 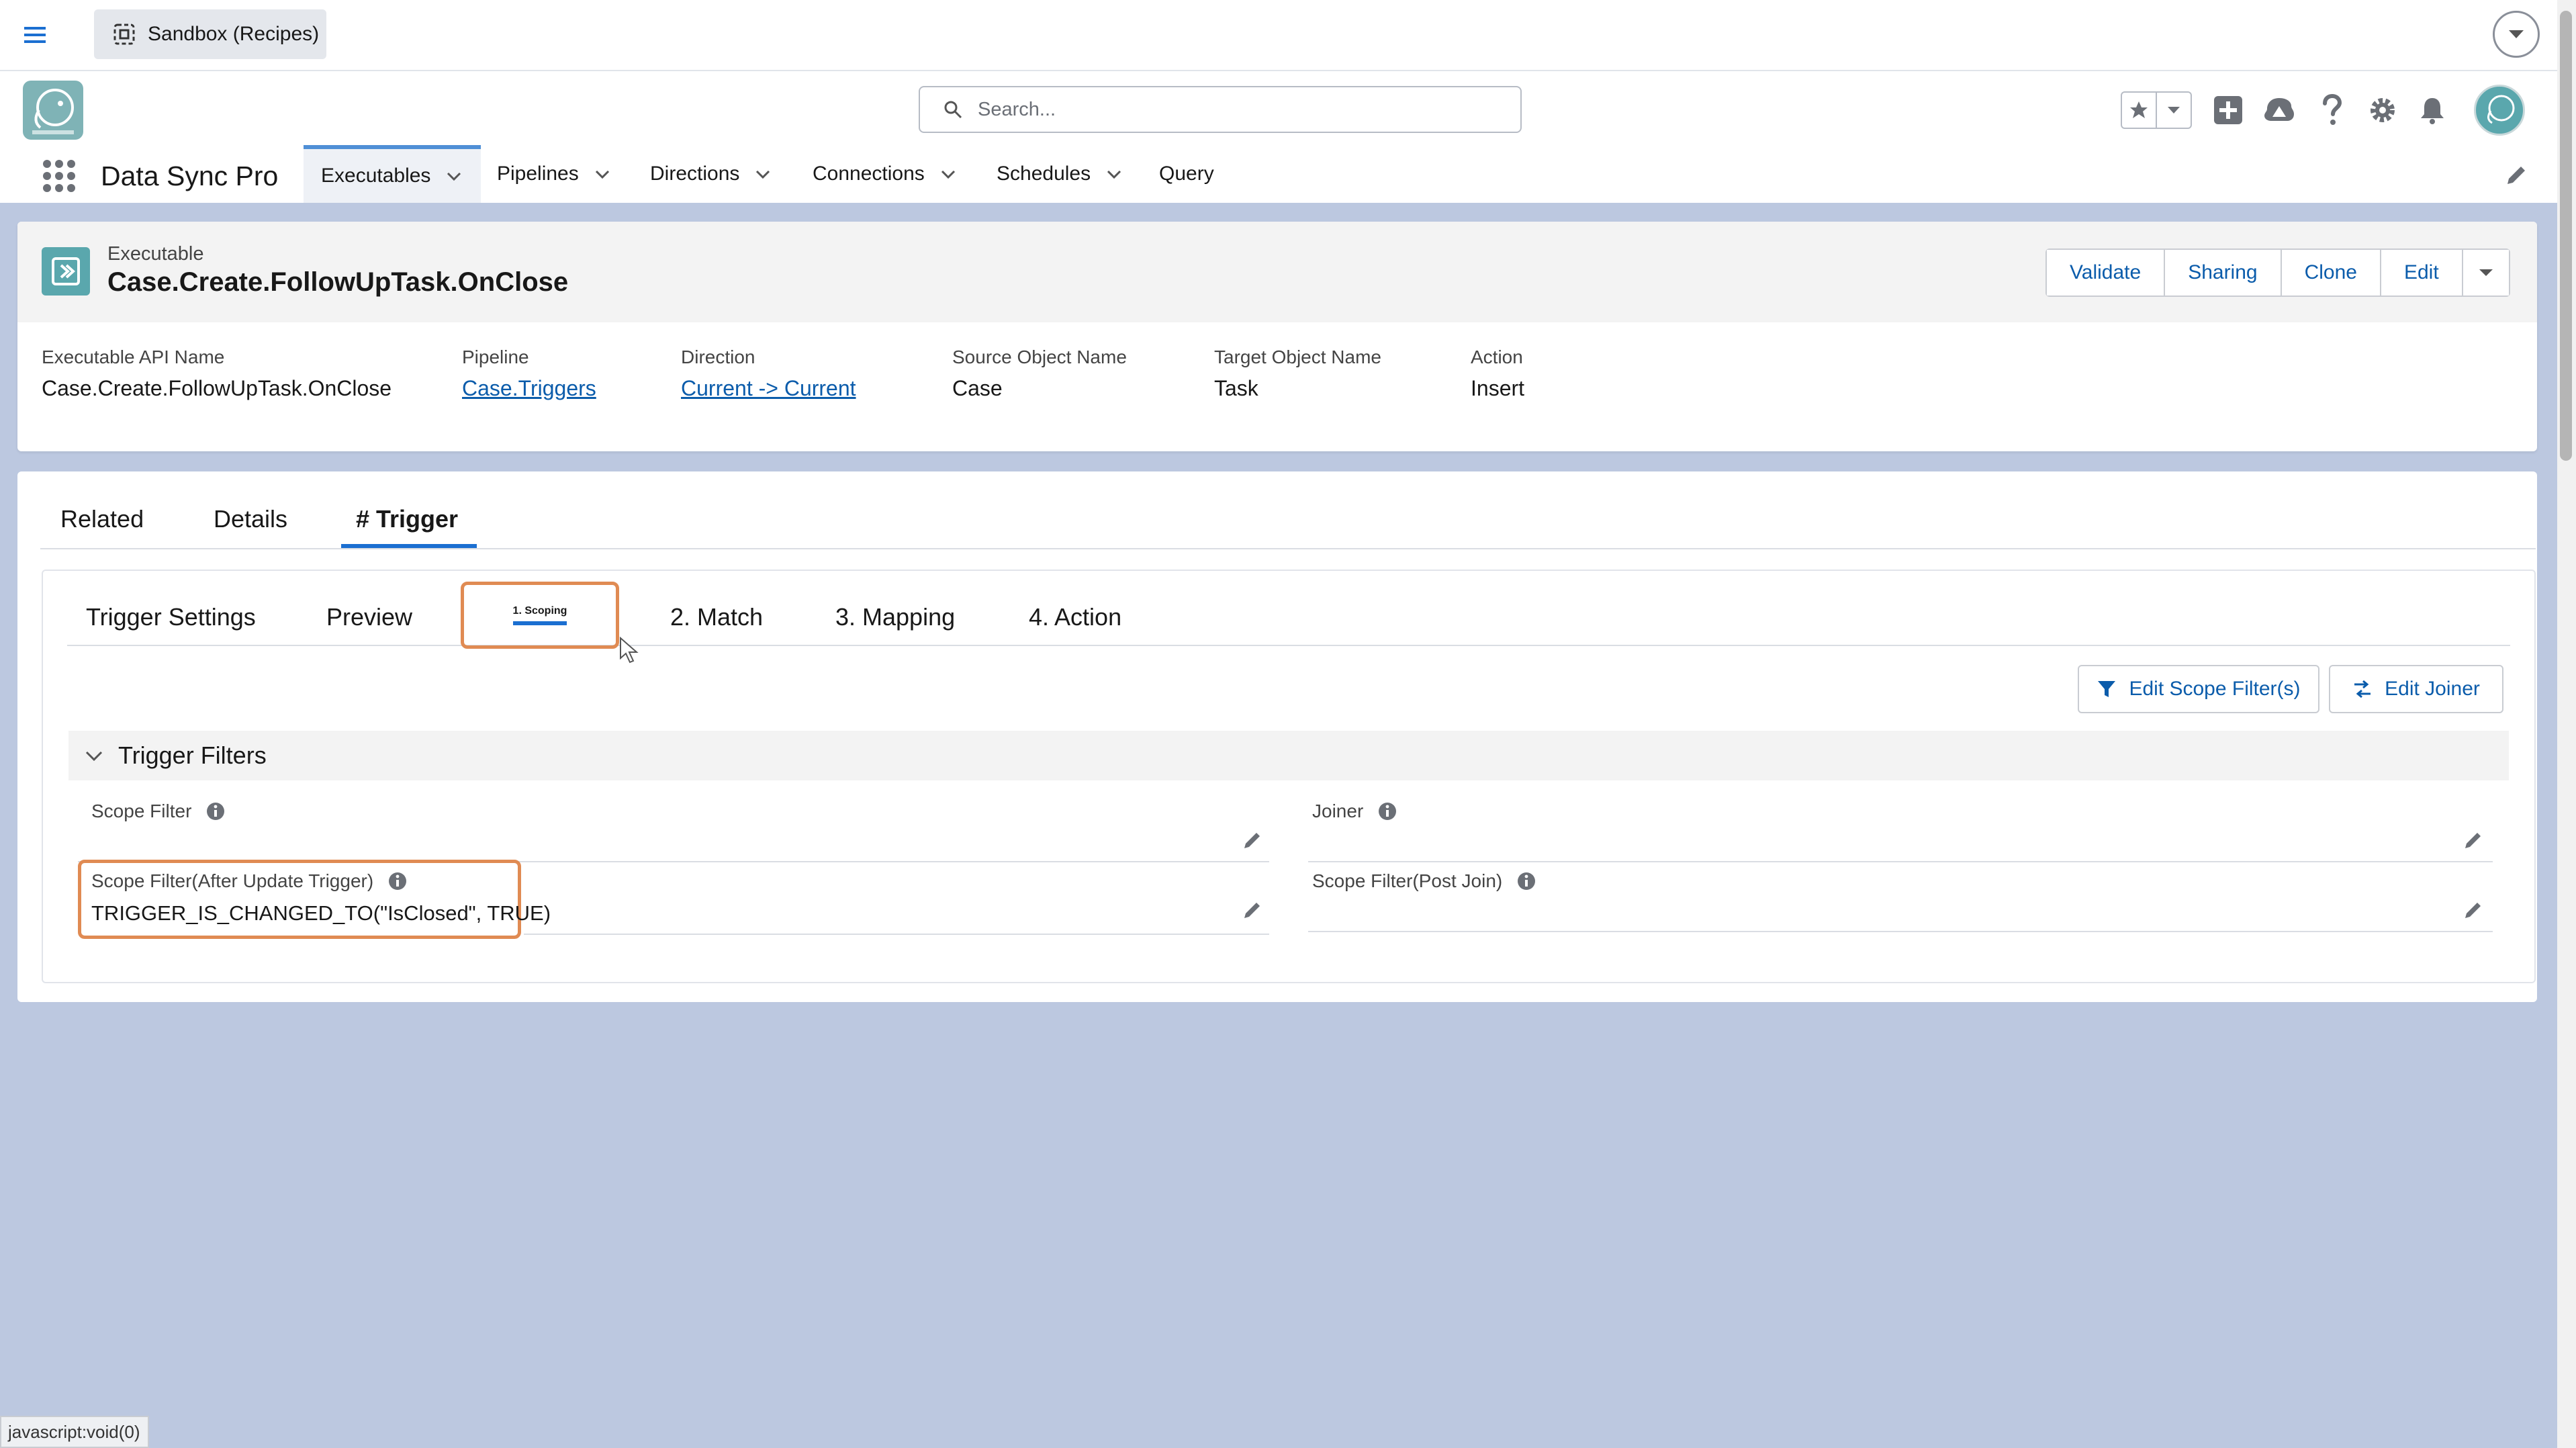 What do you see at coordinates (338, 282) in the screenshot?
I see `record-title: Case.Create.FollowUpTask.OnClose` at bounding box center [338, 282].